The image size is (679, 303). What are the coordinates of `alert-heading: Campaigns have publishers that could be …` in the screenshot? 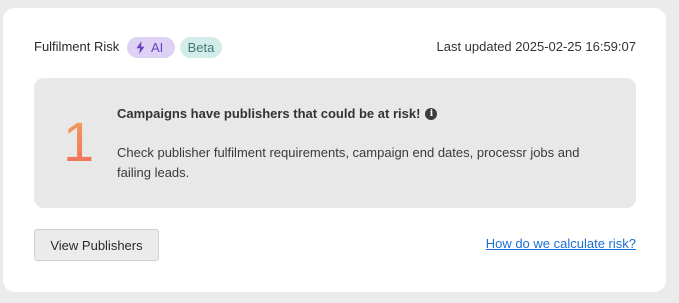 It's located at (277, 114).